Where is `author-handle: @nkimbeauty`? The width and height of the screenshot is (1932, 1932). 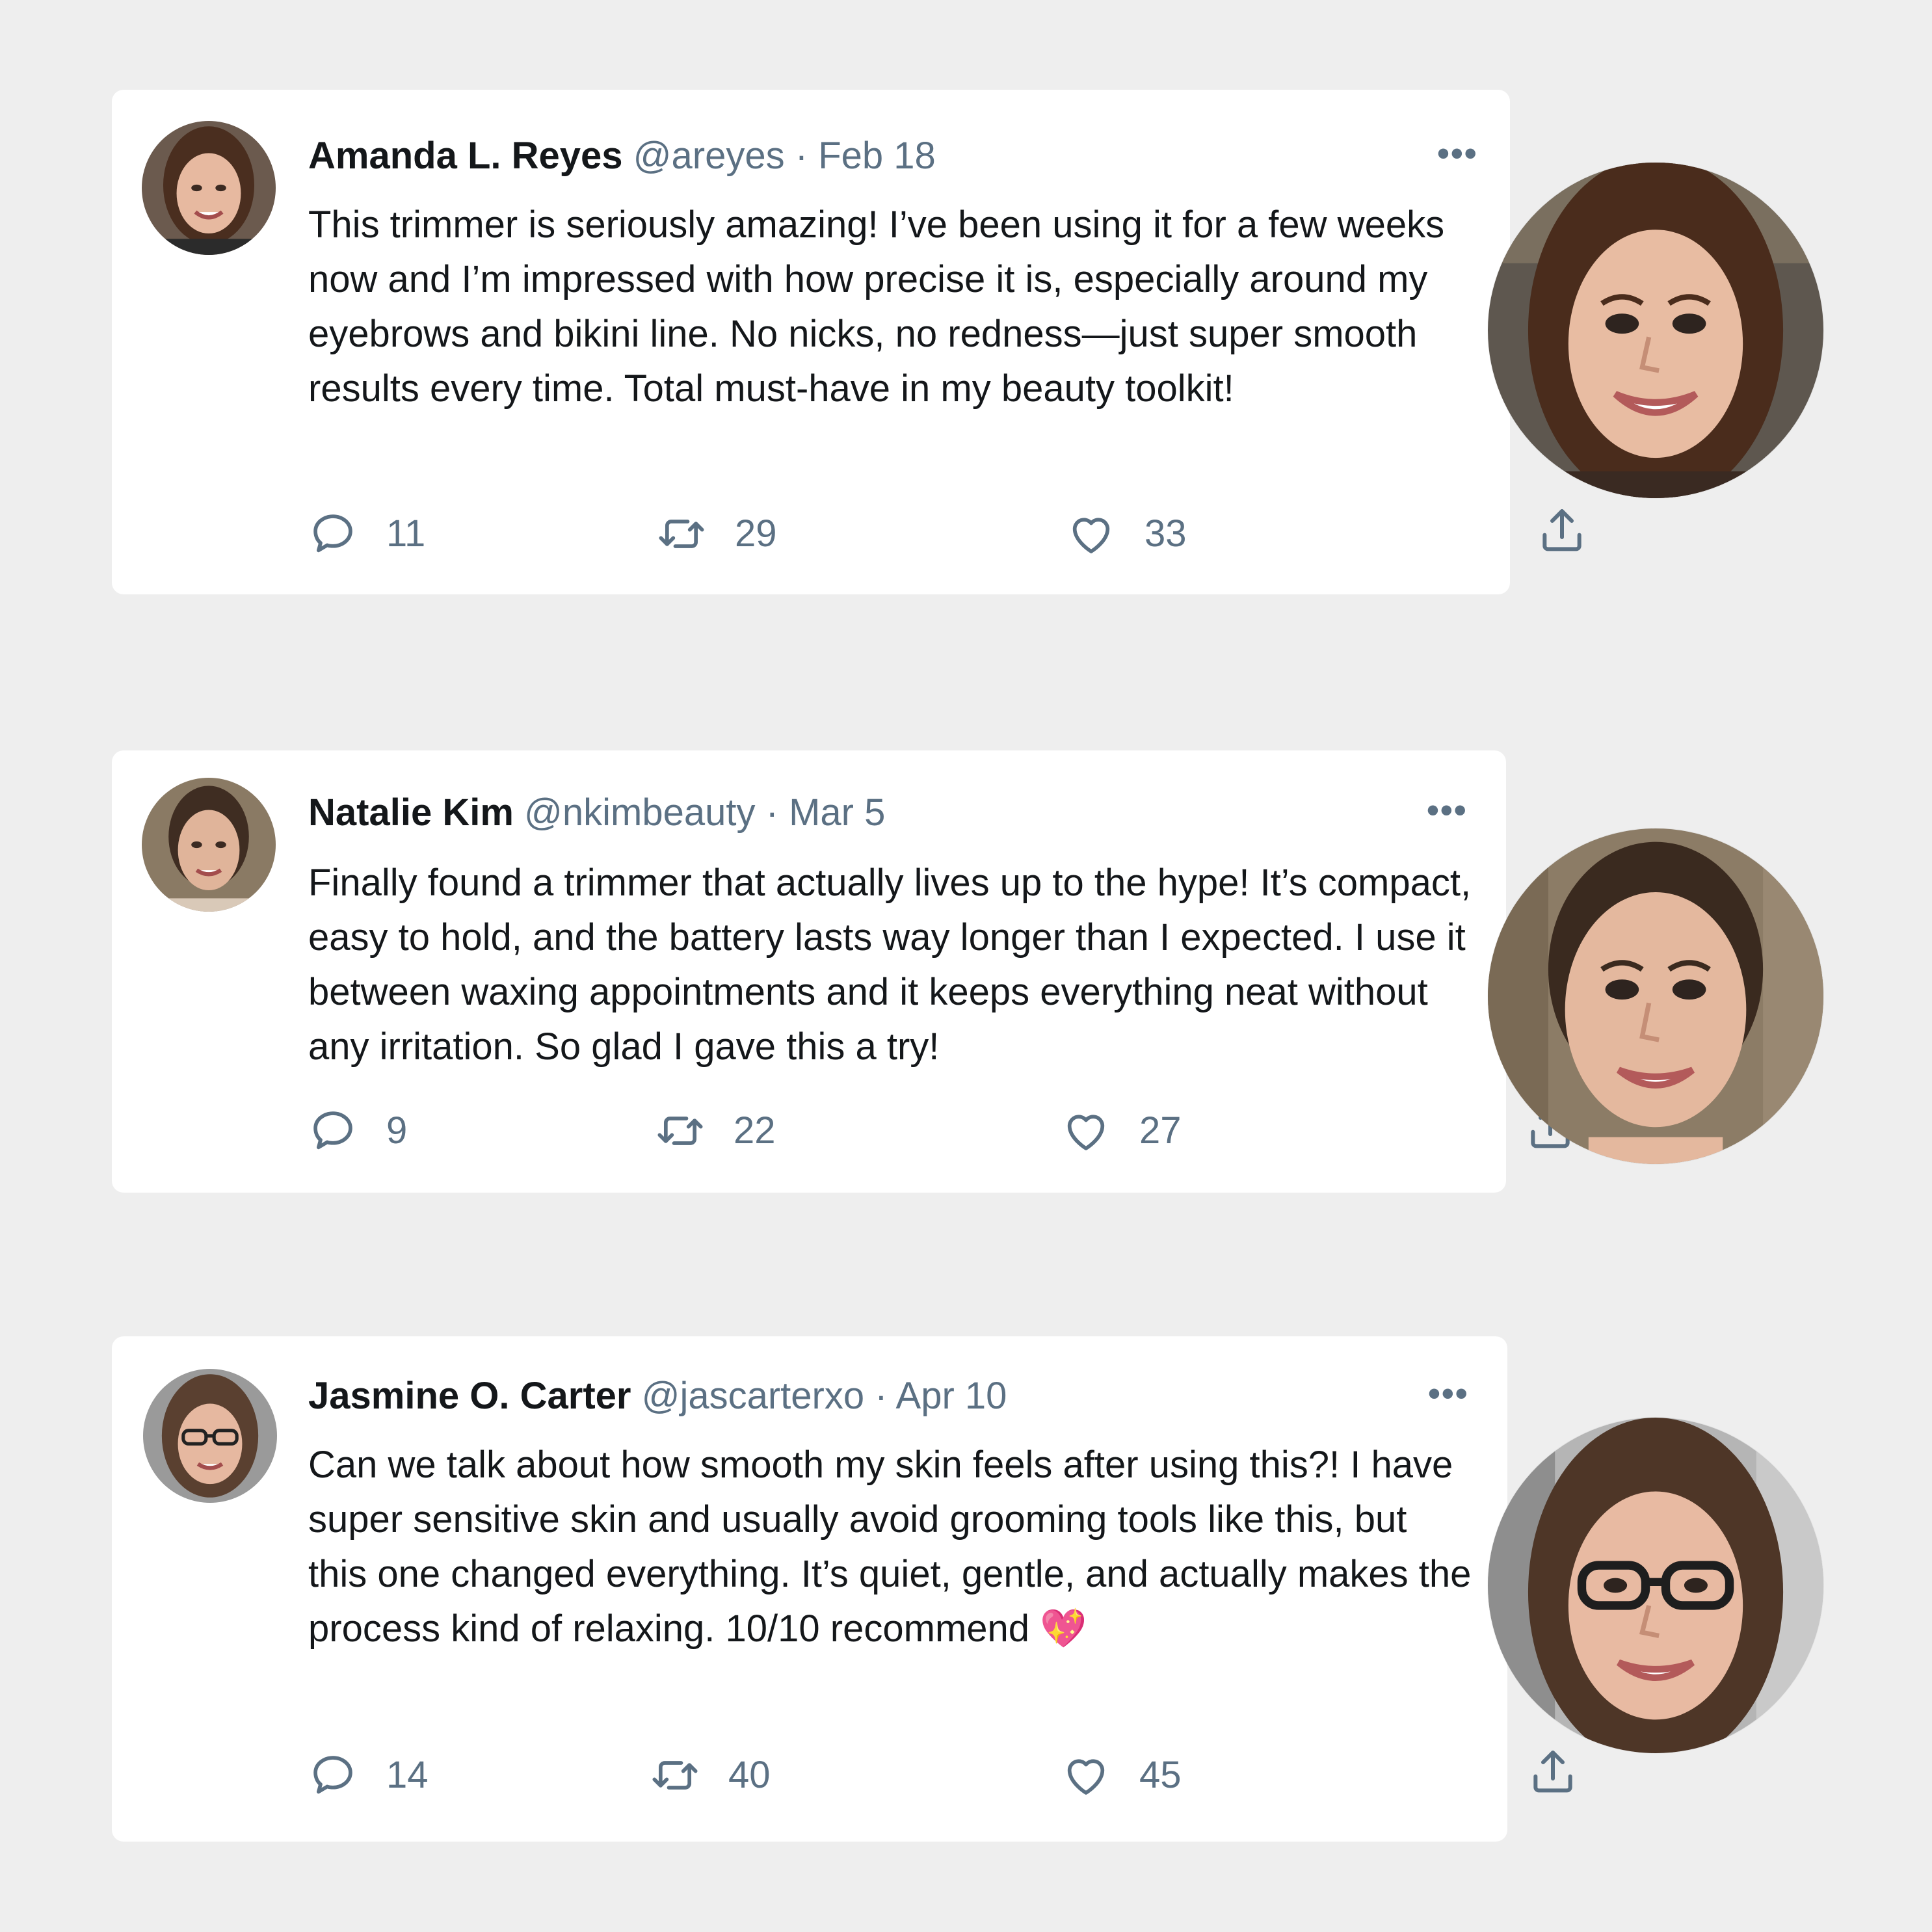
author-handle: @nkimbeauty is located at coordinates (639, 812).